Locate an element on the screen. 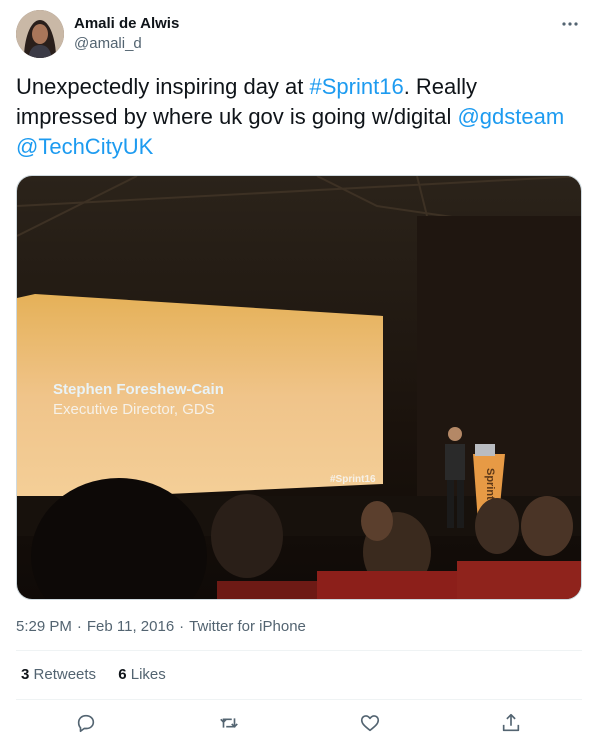 This screenshot has height=749, width=598. retweet-button is located at coordinates (229, 723).